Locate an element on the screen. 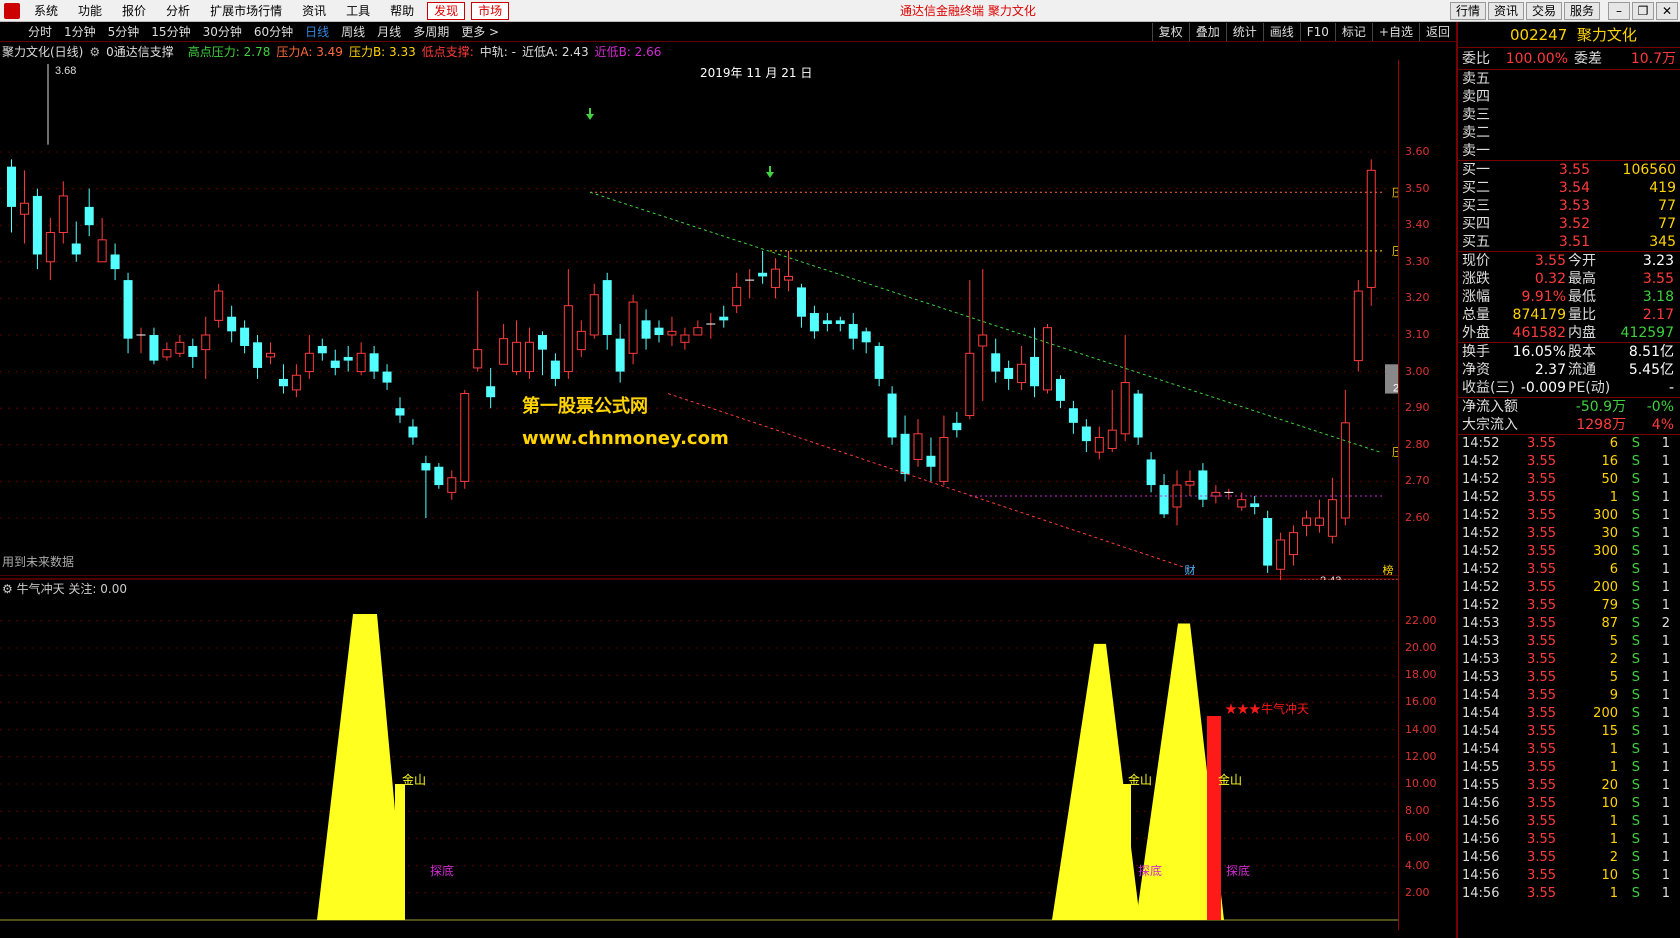  top-right-buttons: 行情 资讯 交易 服务 is located at coordinates (1524, 11).